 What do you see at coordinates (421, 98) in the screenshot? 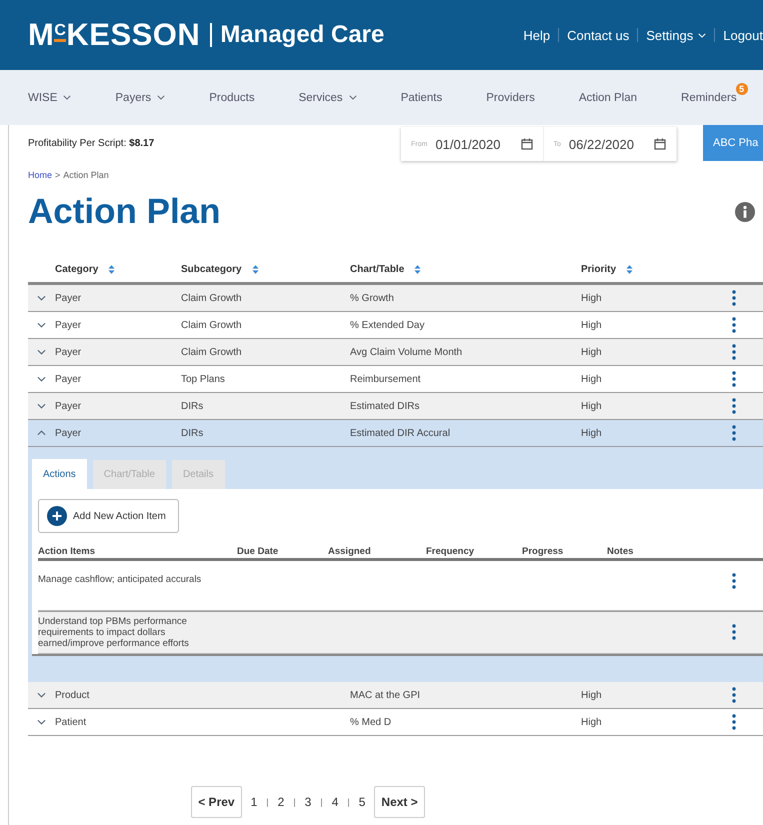
I see `nav-item: Patients` at bounding box center [421, 98].